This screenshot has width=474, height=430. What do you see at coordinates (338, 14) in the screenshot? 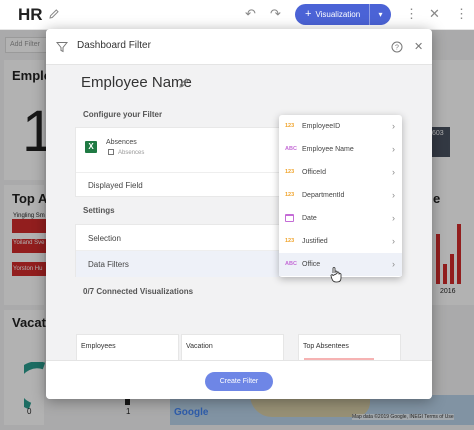
I see `visualization-label: Visualization` at bounding box center [338, 14].